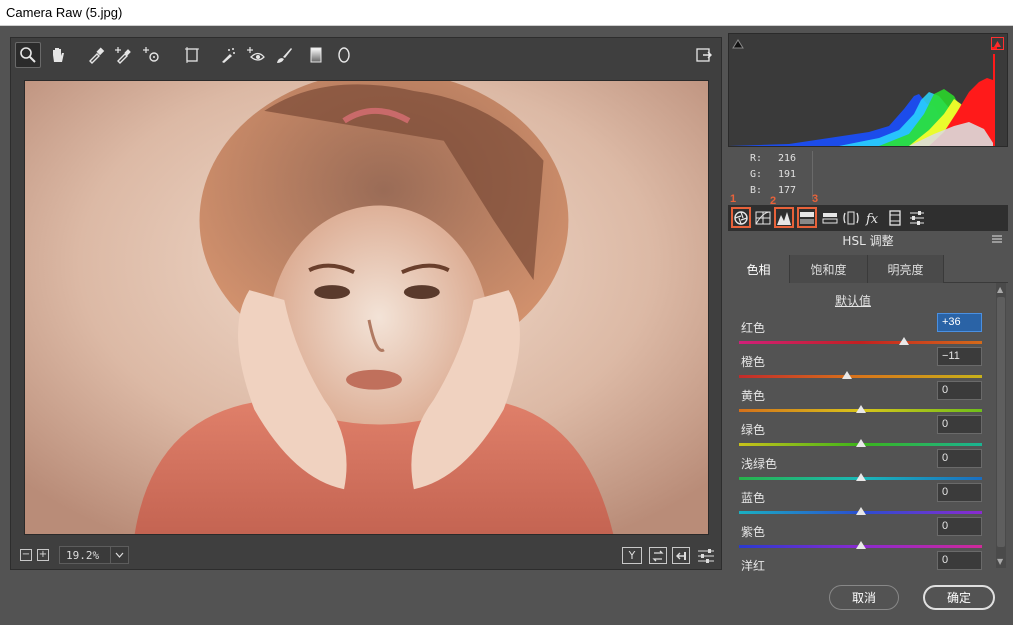  I want to click on red-eye-tool-button, so click(256, 55).